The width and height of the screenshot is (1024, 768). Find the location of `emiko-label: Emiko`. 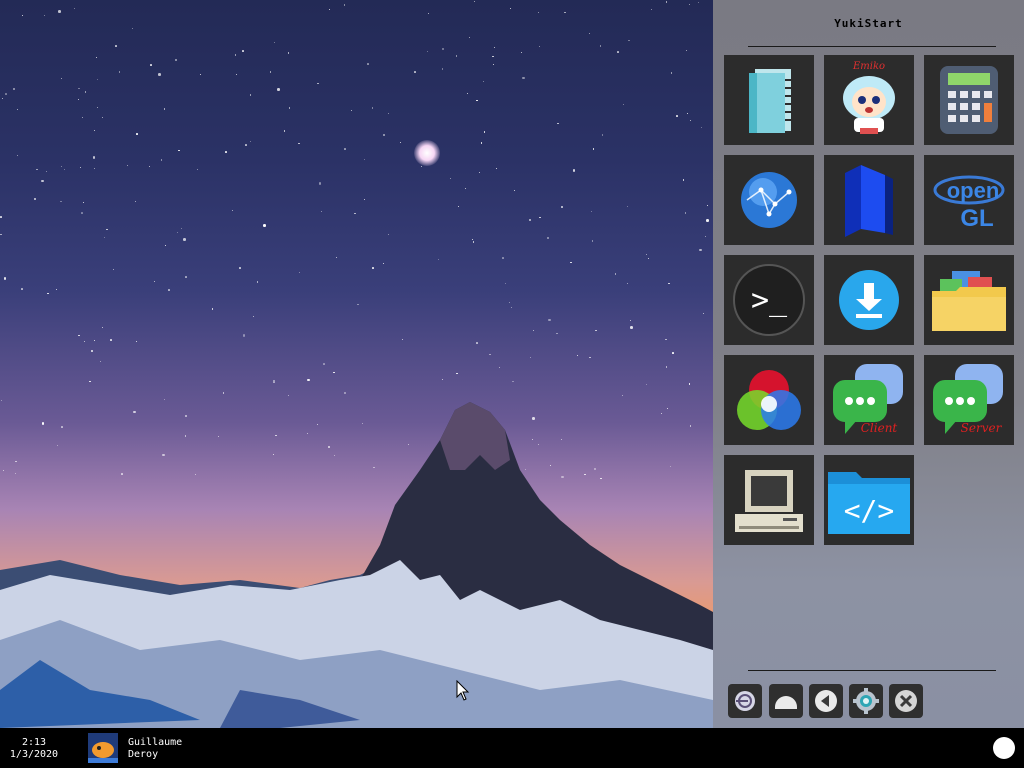

emiko-label: Emiko is located at coordinates (869, 66).